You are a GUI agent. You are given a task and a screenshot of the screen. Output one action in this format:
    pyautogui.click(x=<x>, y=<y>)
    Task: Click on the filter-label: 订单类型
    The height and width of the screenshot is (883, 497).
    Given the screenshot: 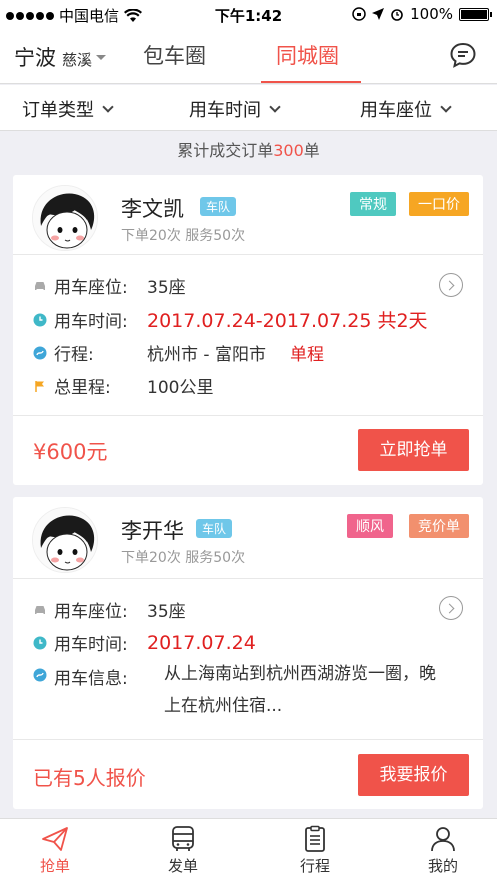 What is the action you would take?
    pyautogui.click(x=58, y=110)
    